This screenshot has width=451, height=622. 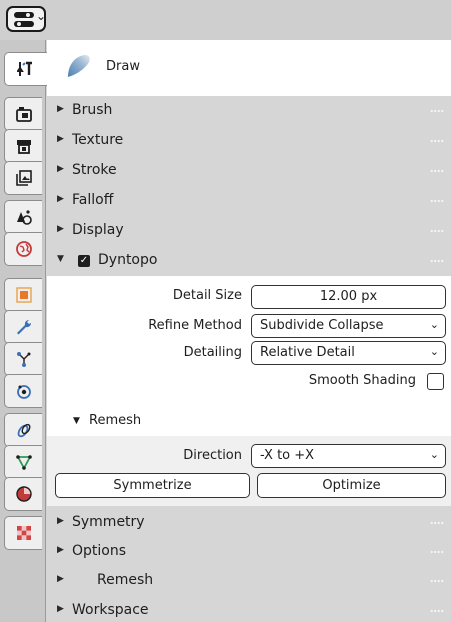 I want to click on brush-name: Draw, so click(x=123, y=66).